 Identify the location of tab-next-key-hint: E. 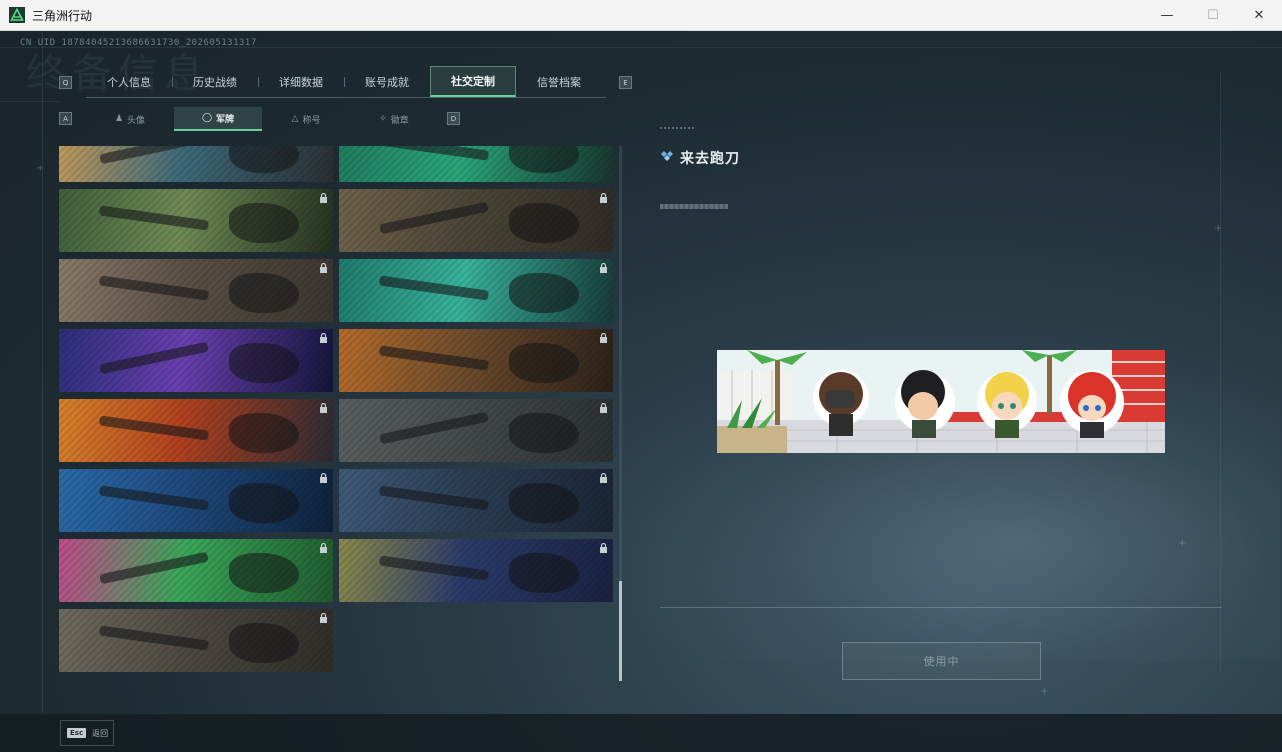
(625, 82).